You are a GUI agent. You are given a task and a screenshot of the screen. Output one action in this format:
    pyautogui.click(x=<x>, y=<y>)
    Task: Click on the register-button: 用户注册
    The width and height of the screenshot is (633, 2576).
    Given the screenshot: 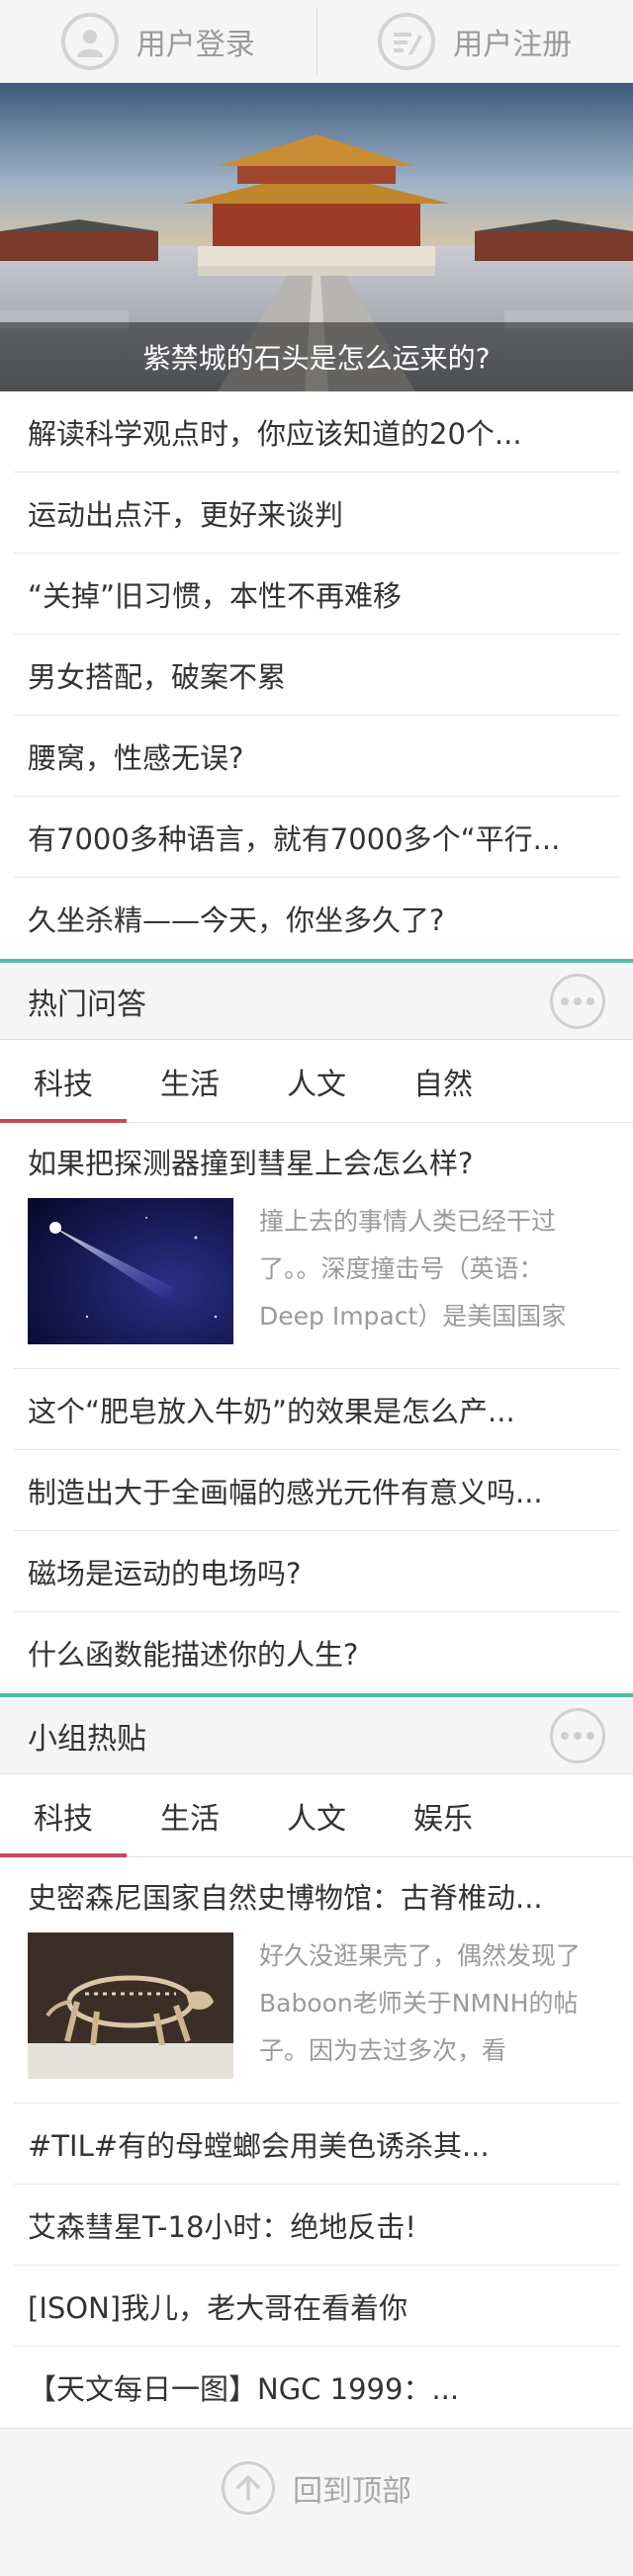 What is the action you would take?
    pyautogui.click(x=475, y=41)
    